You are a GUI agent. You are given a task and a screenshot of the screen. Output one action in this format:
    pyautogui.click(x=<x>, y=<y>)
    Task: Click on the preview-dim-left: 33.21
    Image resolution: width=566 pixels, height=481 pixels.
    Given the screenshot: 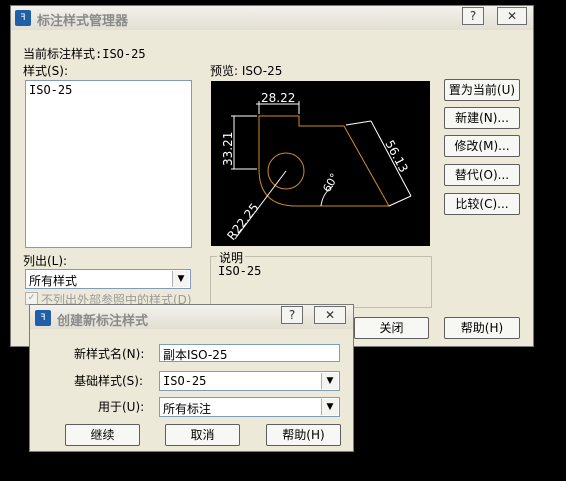 What is the action you would take?
    pyautogui.click(x=228, y=149)
    